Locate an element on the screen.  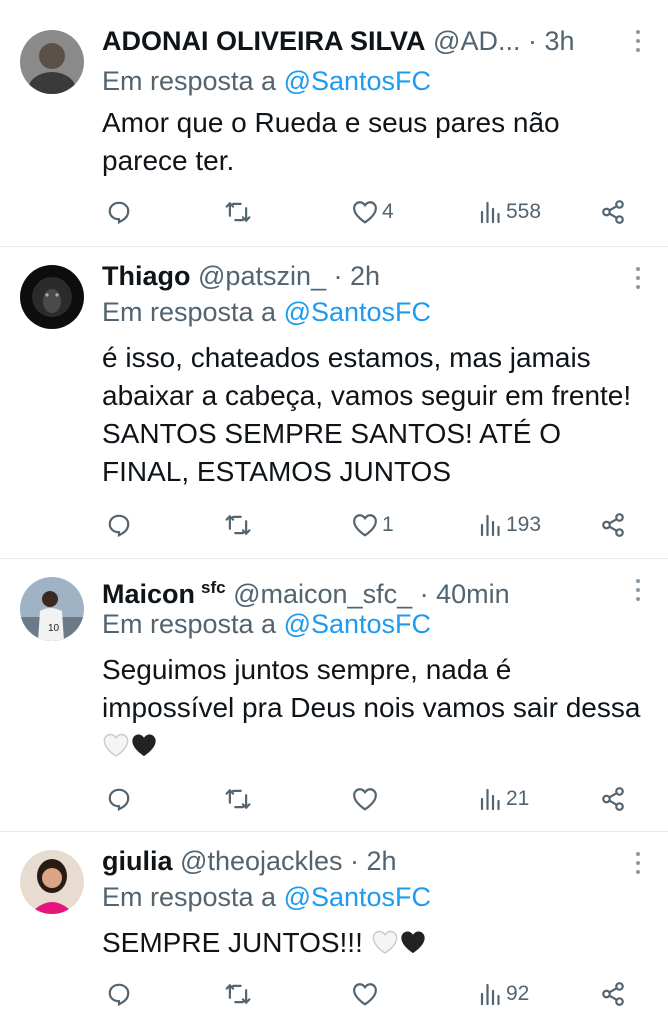
author-handle: @patszin_ is located at coordinates (262, 276).